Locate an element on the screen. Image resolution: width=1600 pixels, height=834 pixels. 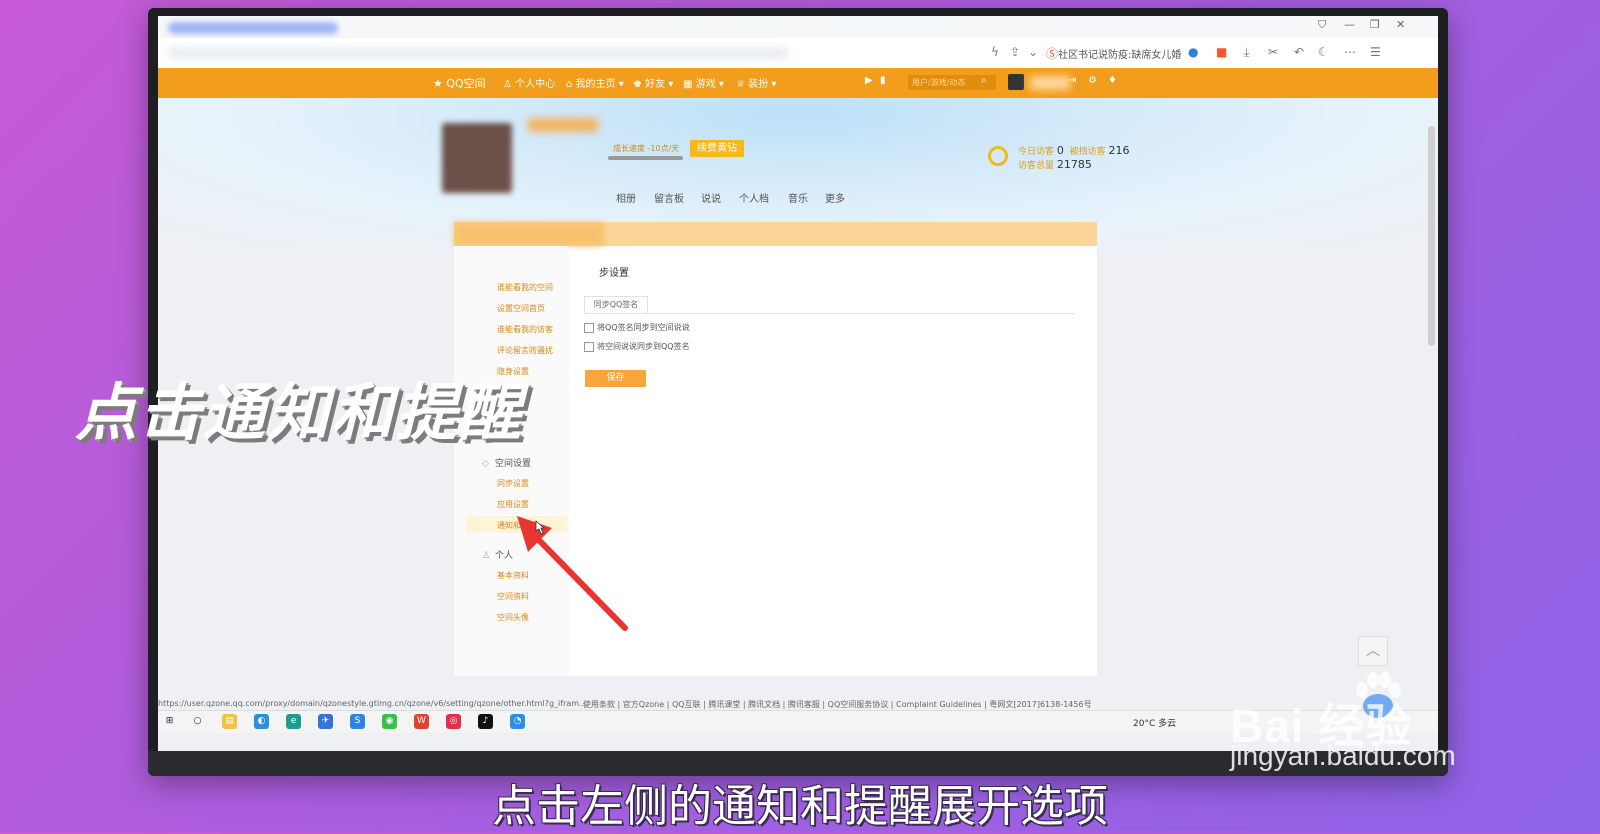
big-caption: 点击通知和提醒 is located at coordinates (299, 412).